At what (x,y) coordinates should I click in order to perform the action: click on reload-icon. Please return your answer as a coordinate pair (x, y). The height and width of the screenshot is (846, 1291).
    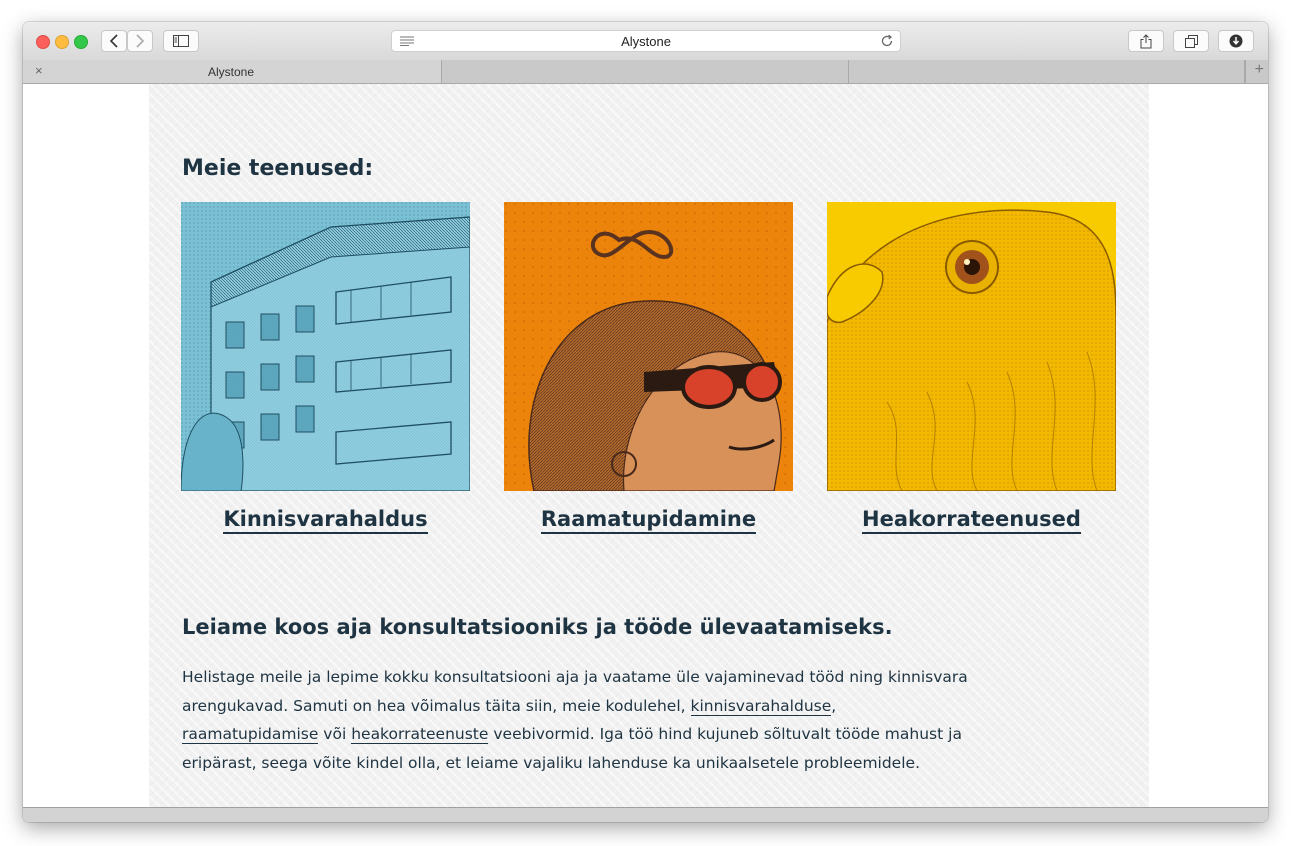
    Looking at the image, I should click on (887, 41).